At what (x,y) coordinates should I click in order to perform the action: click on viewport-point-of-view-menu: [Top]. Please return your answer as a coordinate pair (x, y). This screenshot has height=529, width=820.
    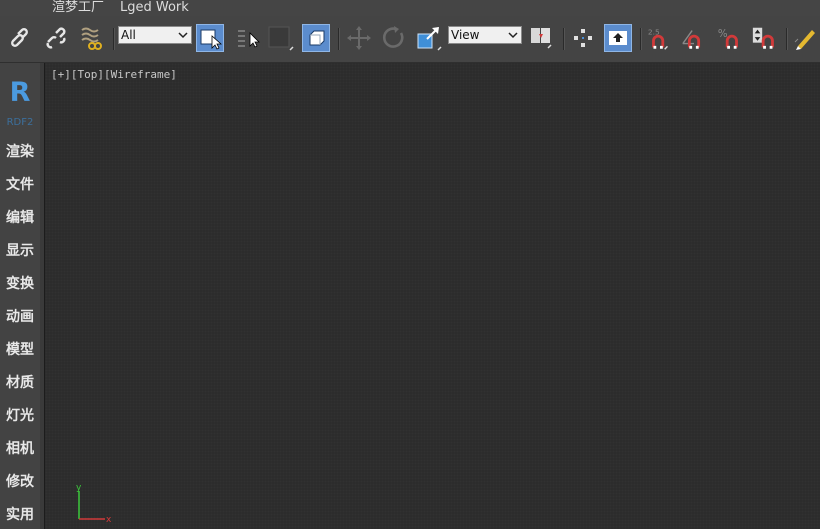
    Looking at the image, I should click on (87, 74).